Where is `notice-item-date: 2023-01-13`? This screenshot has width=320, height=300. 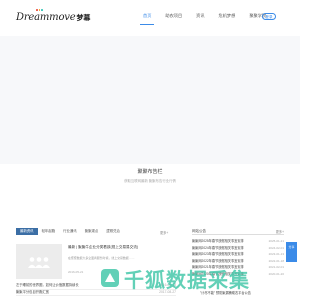 notice-item-date: 2023-01-13 is located at coordinates (276, 254).